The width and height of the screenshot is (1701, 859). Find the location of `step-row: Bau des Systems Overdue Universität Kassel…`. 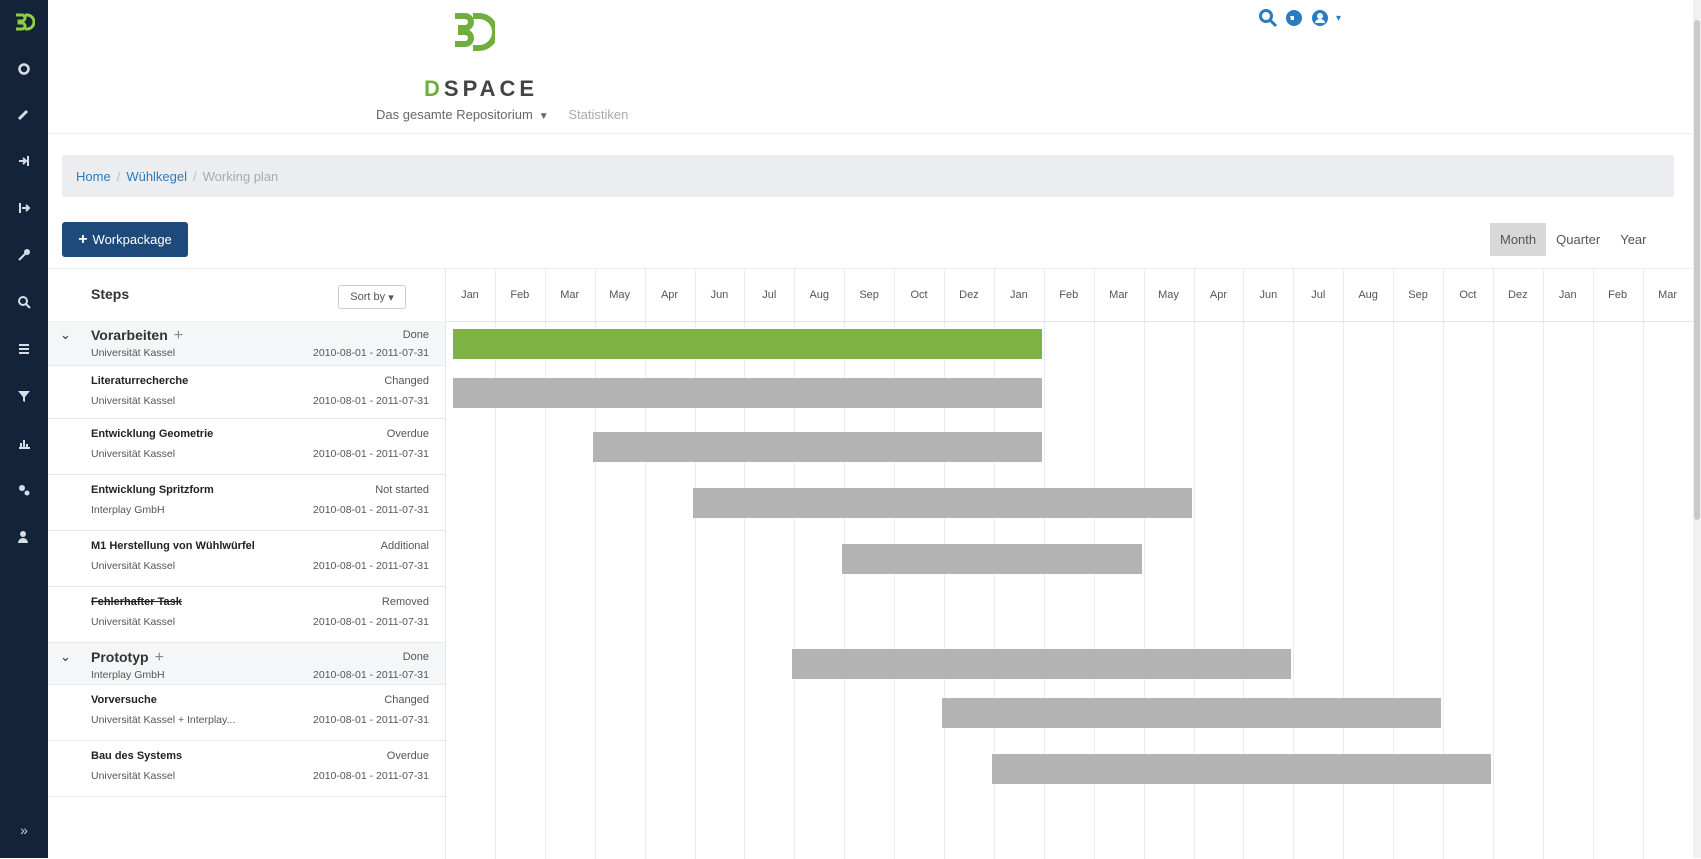

step-row: Bau des Systems Overdue Universität Kassel… is located at coordinates (246, 769).